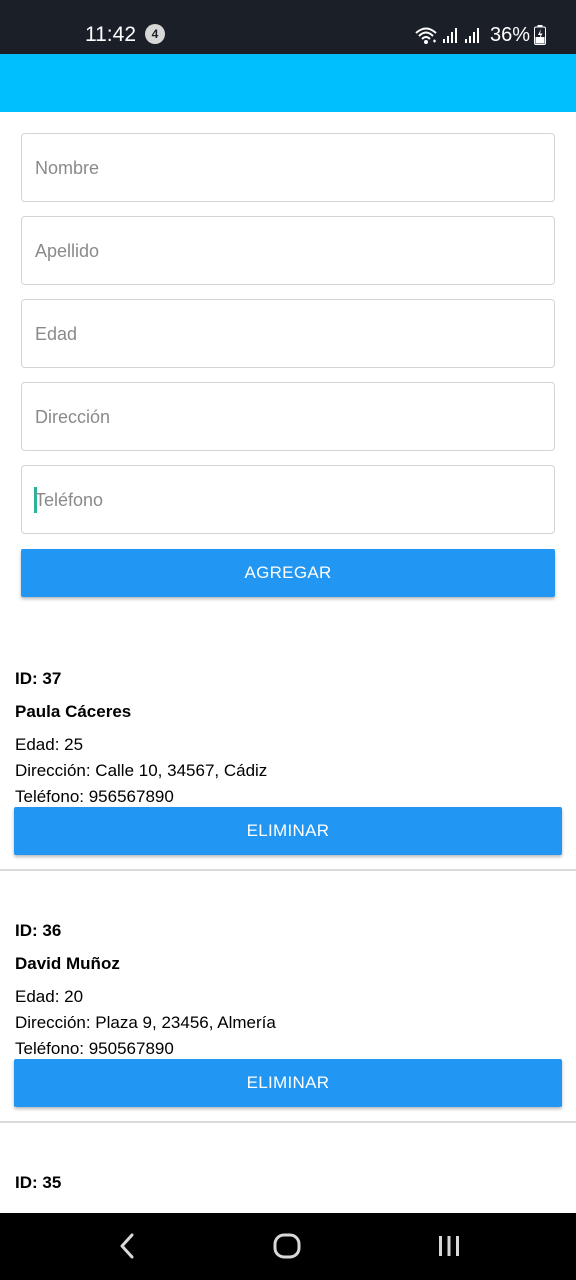 Image resolution: width=576 pixels, height=1280 pixels. I want to click on person-telefono: Teléfono: 950567890, so click(94, 1048).